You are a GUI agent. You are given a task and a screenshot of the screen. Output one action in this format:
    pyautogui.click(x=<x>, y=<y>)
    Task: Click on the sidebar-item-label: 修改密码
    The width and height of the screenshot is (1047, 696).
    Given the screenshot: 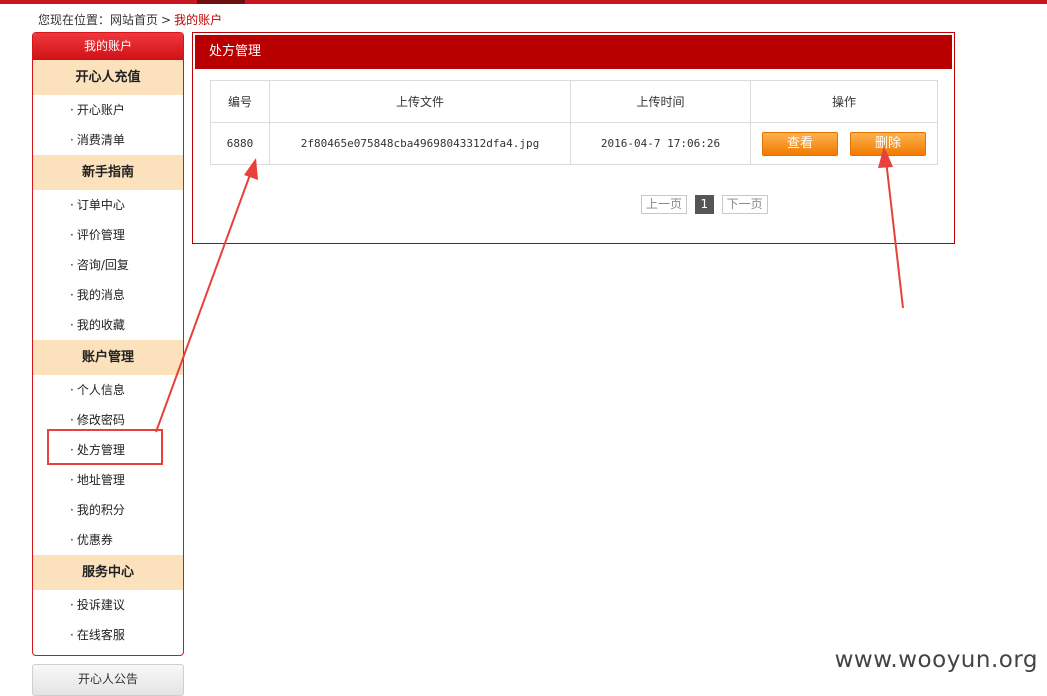 What is the action you would take?
    pyautogui.click(x=100, y=420)
    